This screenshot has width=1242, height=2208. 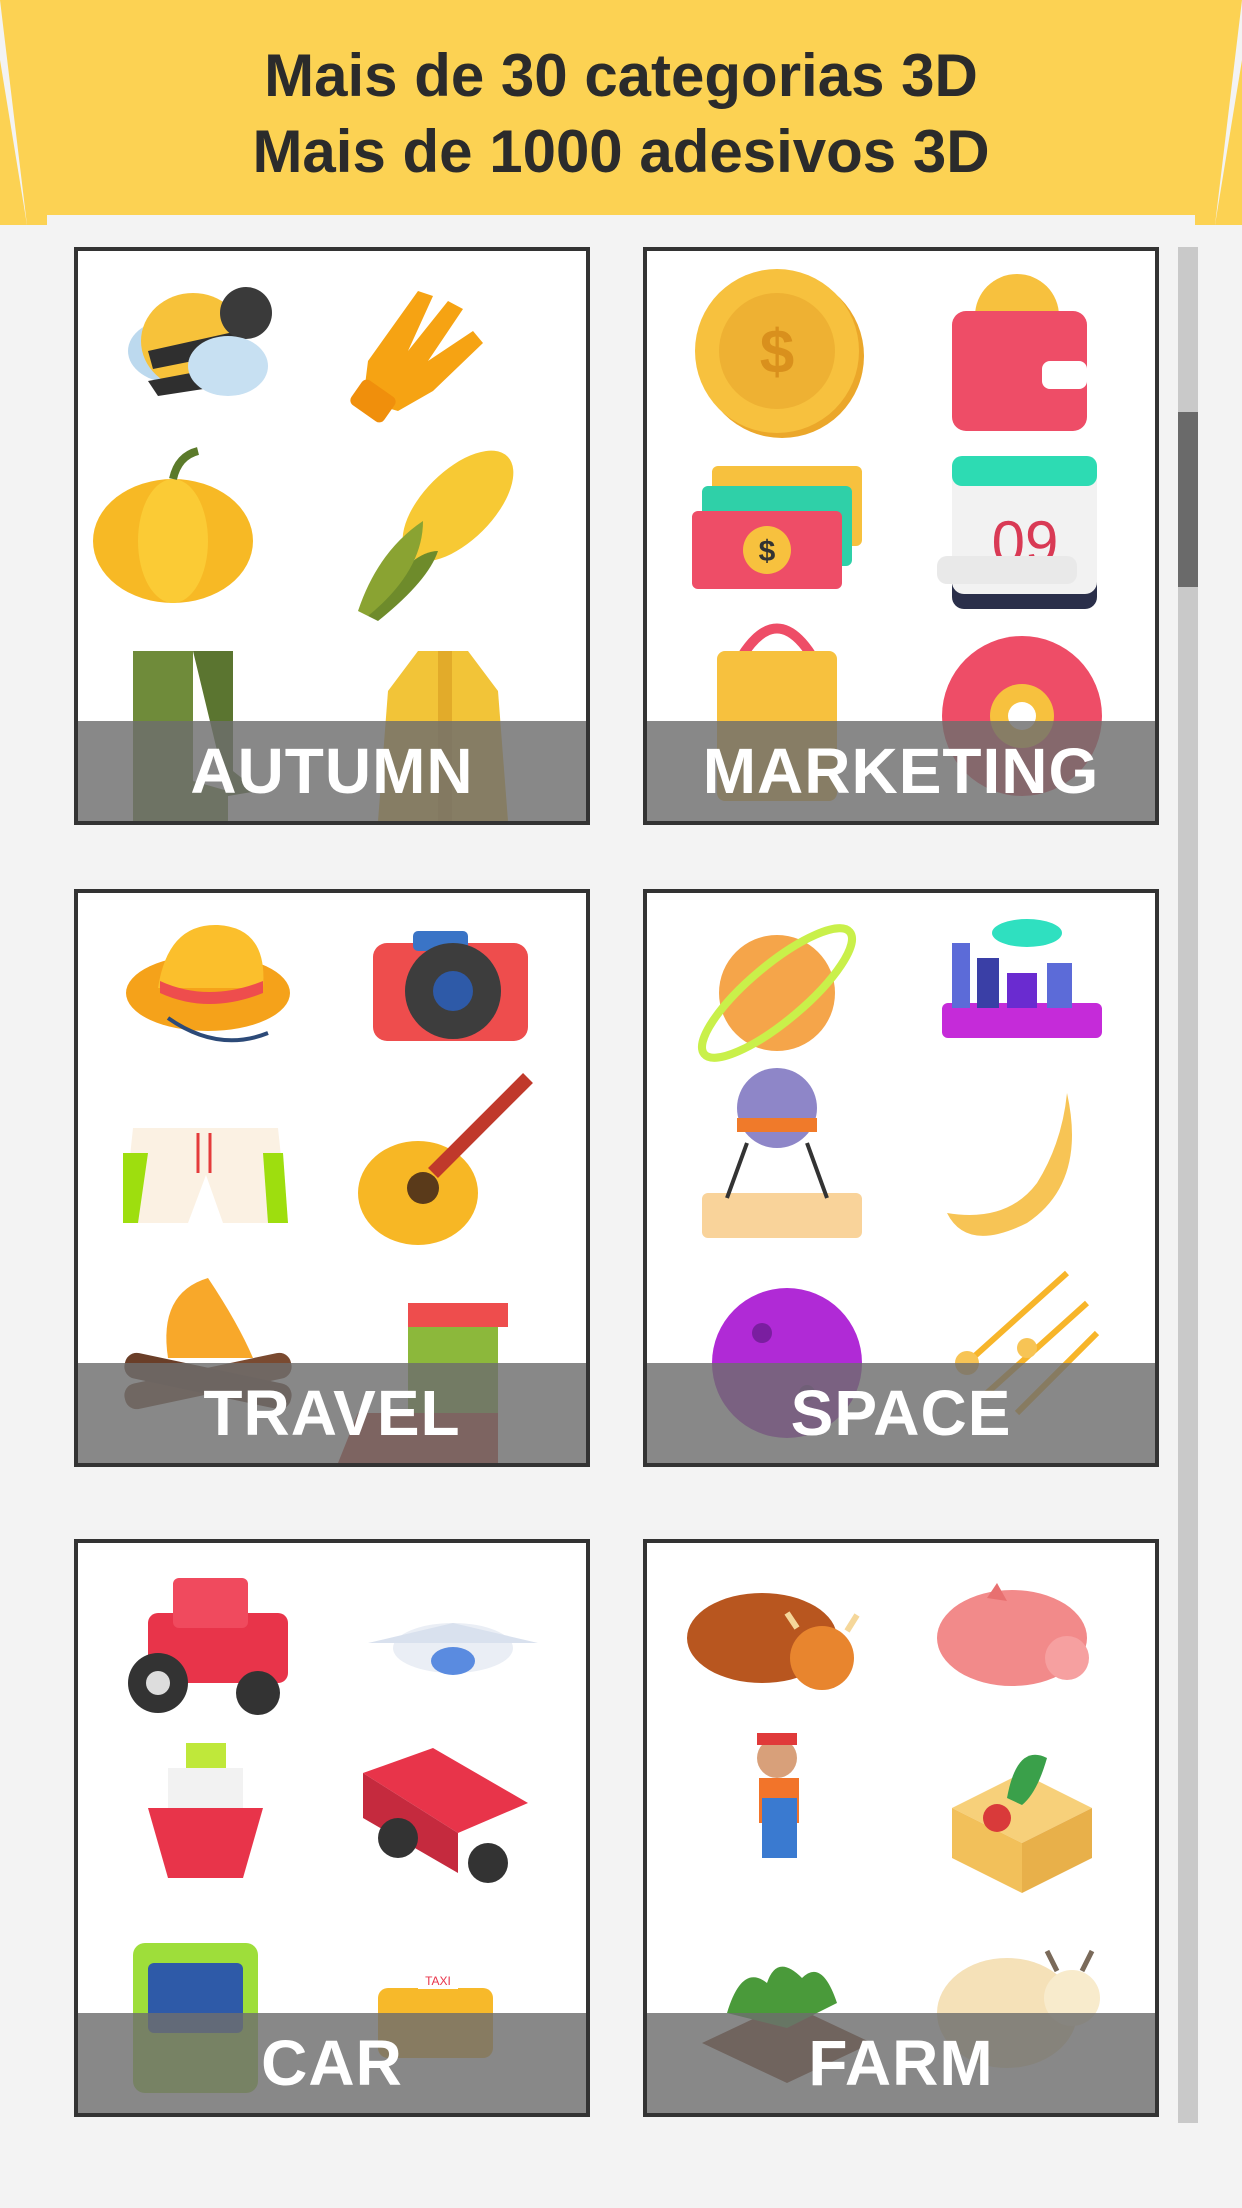 I want to click on vegetable-crate-icon, so click(x=1022, y=1823).